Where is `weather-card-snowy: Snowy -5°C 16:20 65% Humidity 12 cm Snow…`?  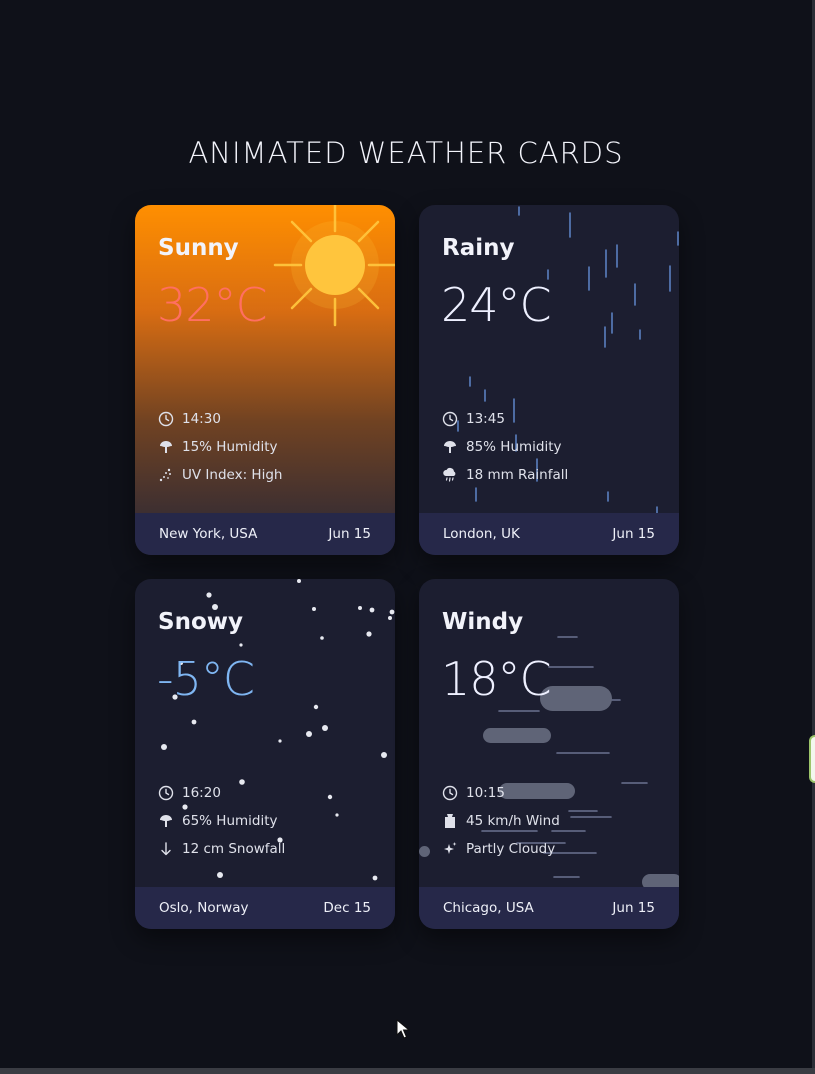 weather-card-snowy: Snowy -5°C 16:20 65% Humidity 12 cm Snow… is located at coordinates (265, 754).